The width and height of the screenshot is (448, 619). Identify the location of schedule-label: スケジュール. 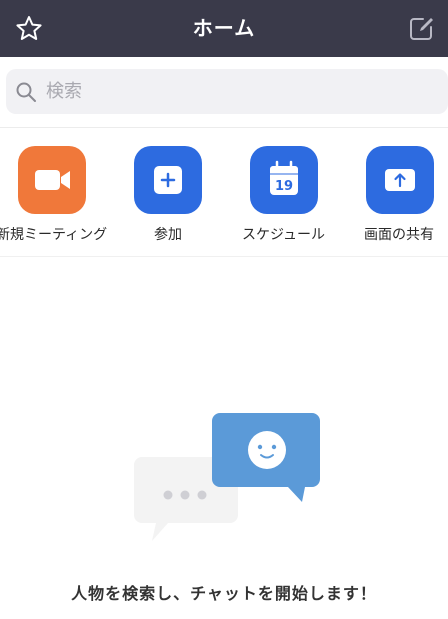
(284, 235).